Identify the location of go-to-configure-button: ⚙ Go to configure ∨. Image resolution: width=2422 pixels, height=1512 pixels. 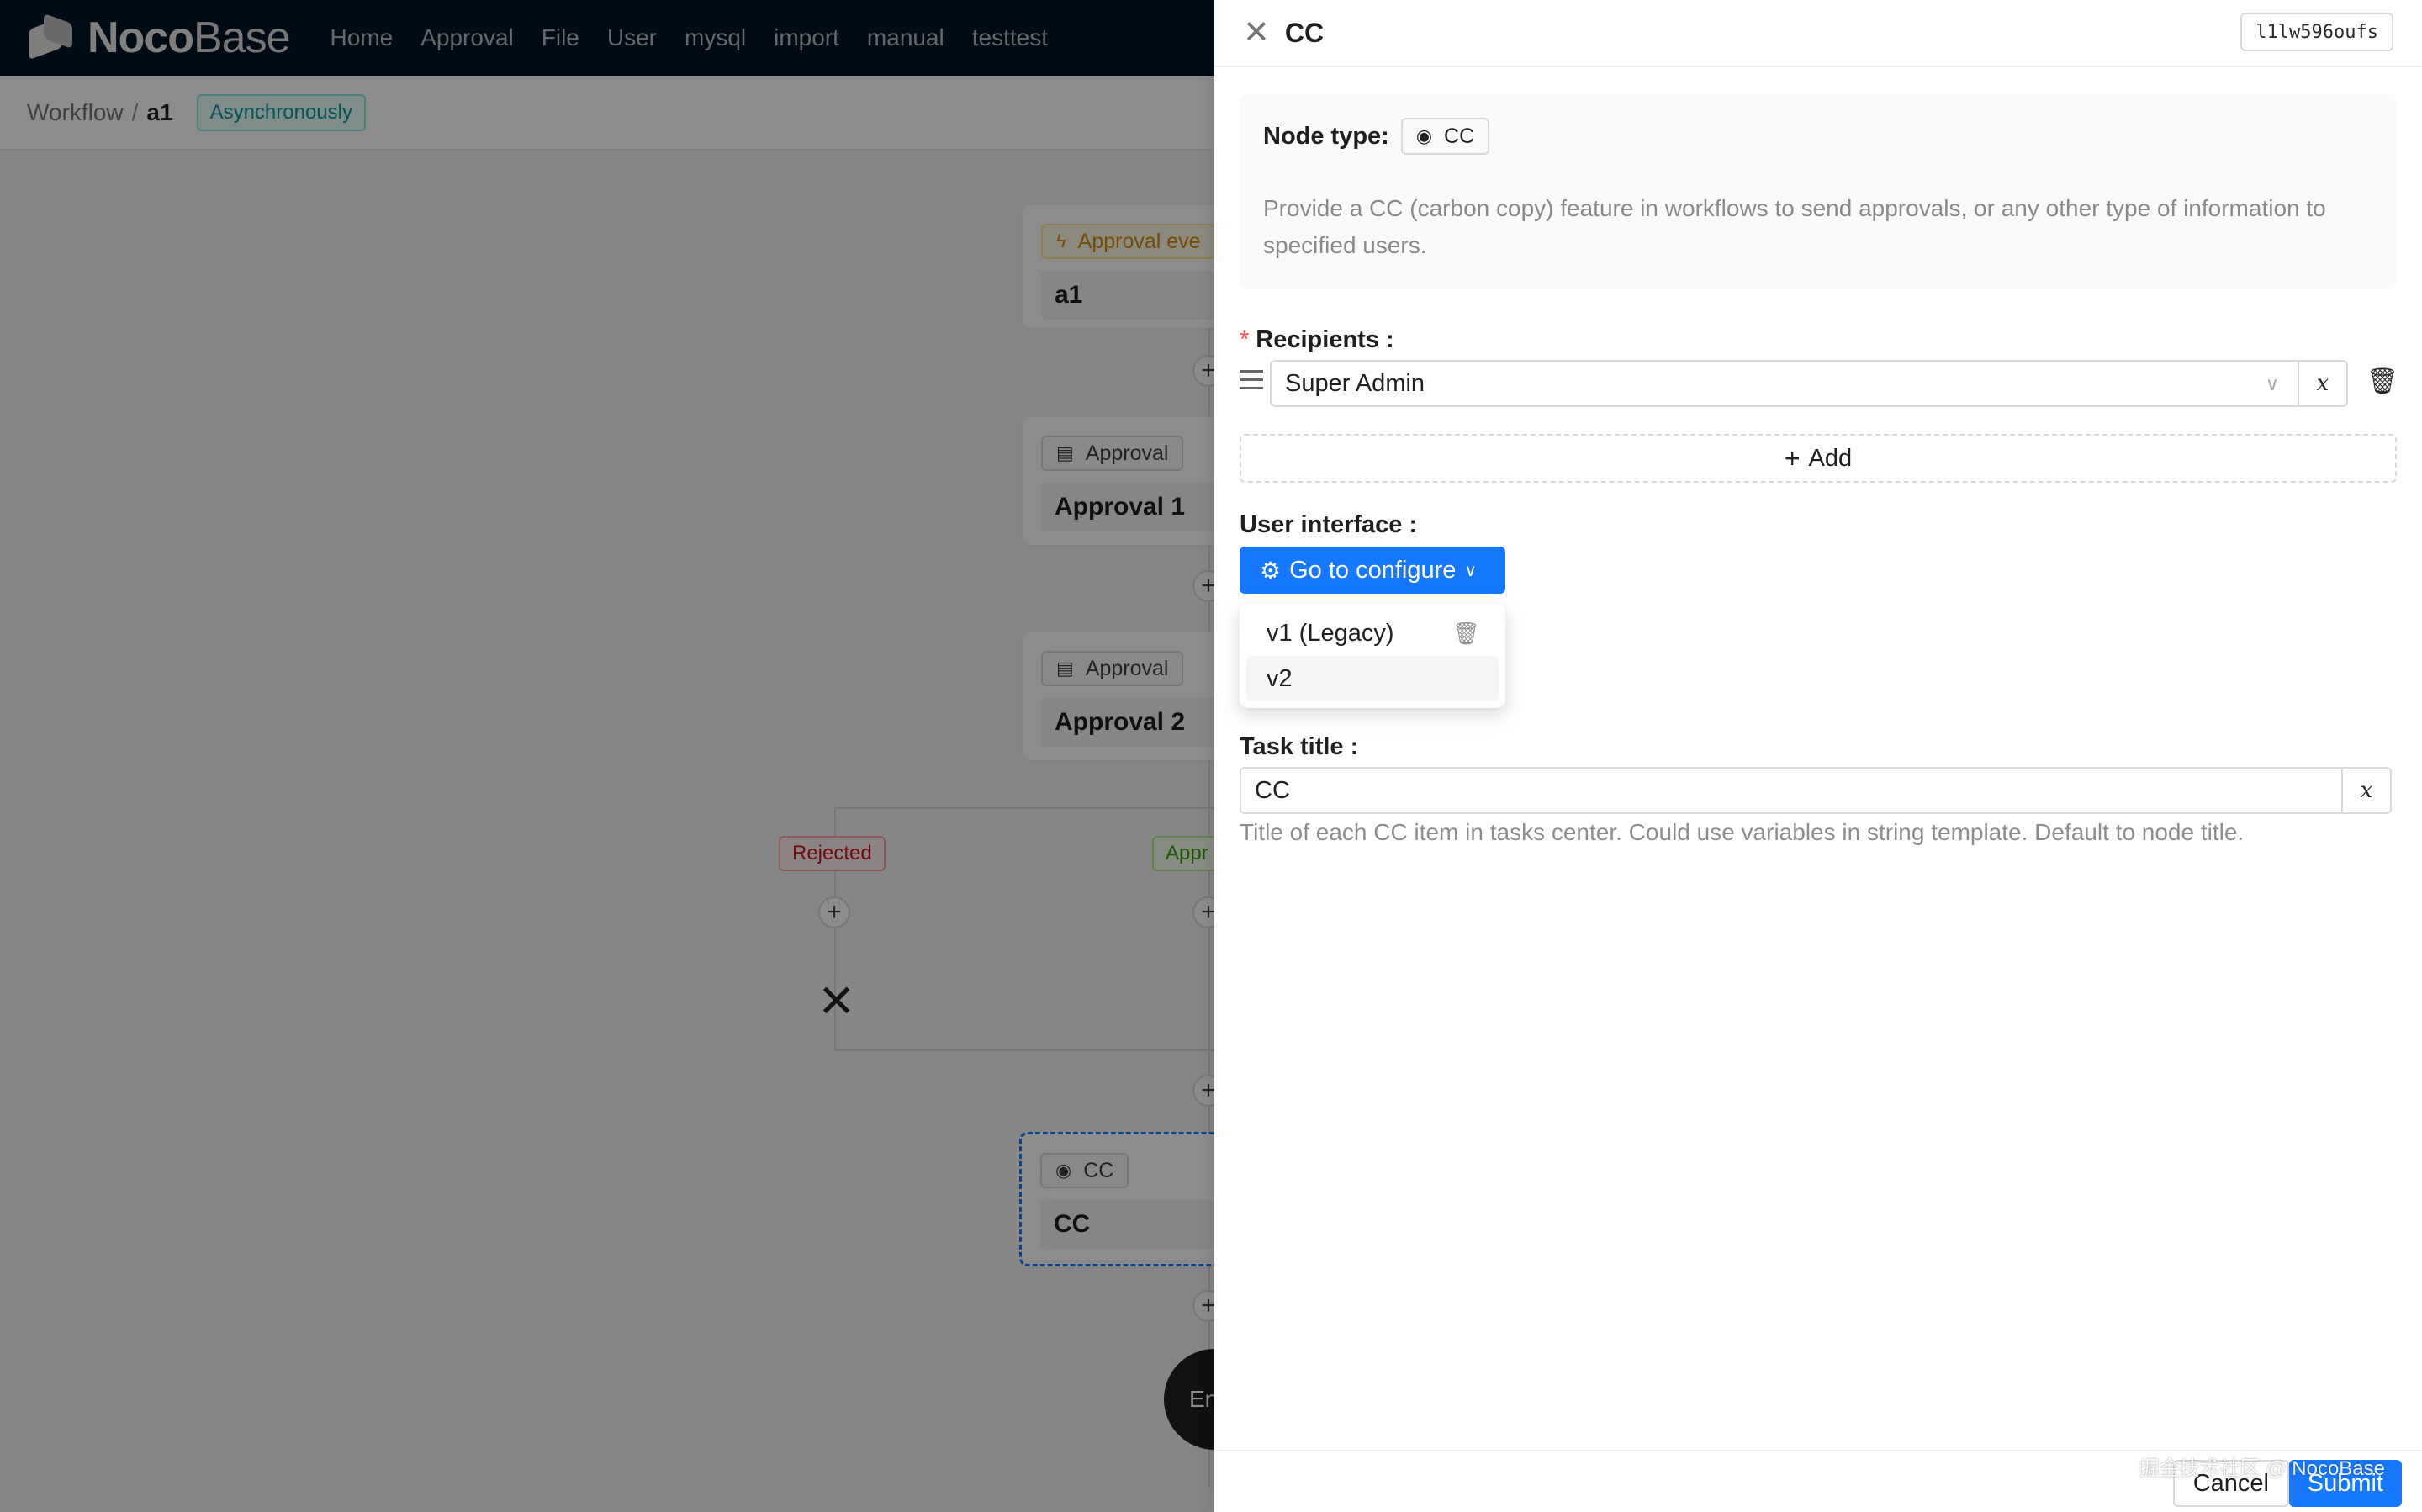
(1372, 570).